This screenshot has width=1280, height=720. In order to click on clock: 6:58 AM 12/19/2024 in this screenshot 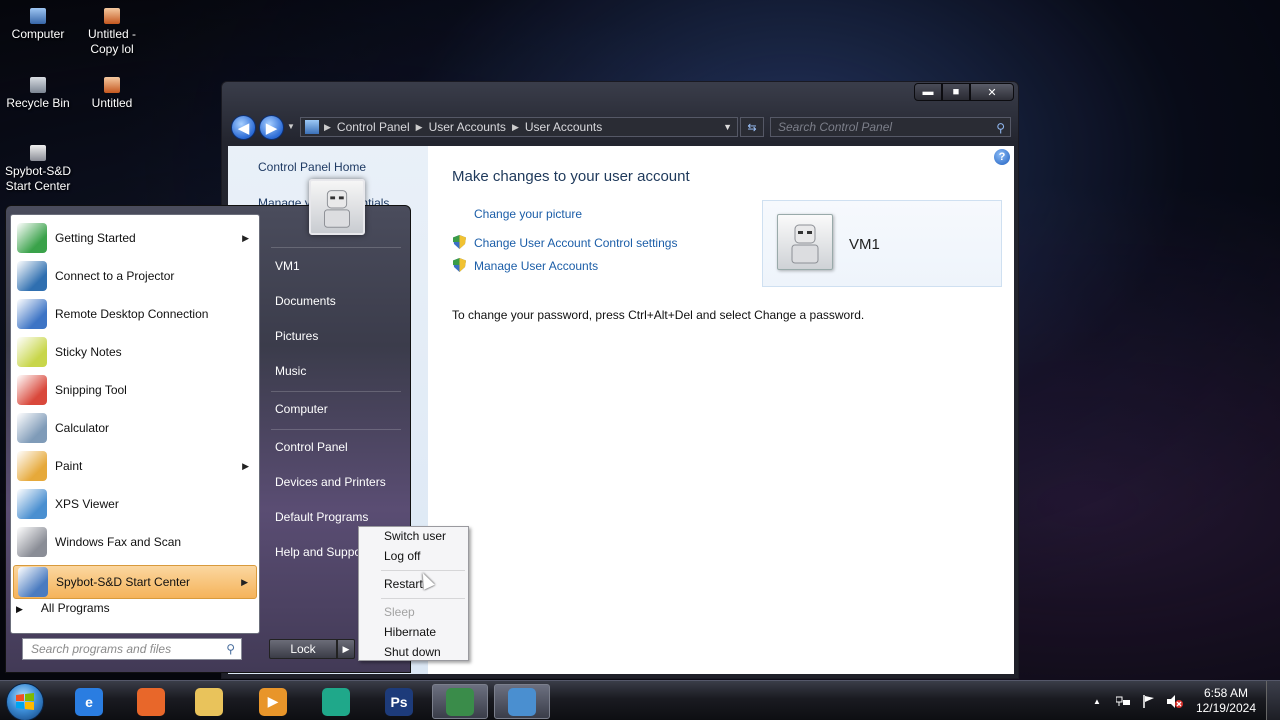, I will do `click(1226, 701)`.